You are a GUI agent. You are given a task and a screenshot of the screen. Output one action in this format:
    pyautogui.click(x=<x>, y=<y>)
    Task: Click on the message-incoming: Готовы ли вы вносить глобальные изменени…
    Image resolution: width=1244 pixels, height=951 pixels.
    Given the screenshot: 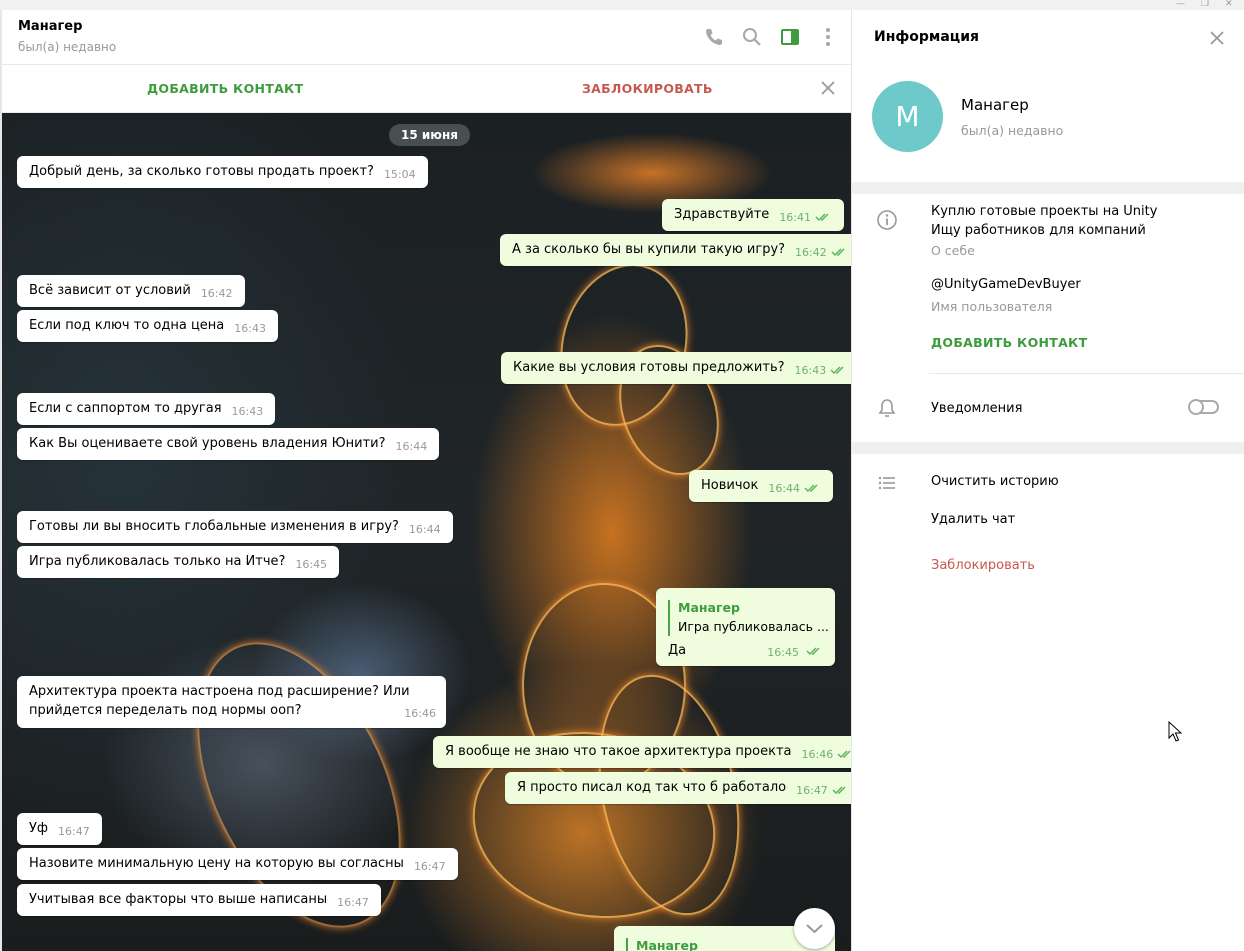 What is the action you would take?
    pyautogui.click(x=235, y=527)
    